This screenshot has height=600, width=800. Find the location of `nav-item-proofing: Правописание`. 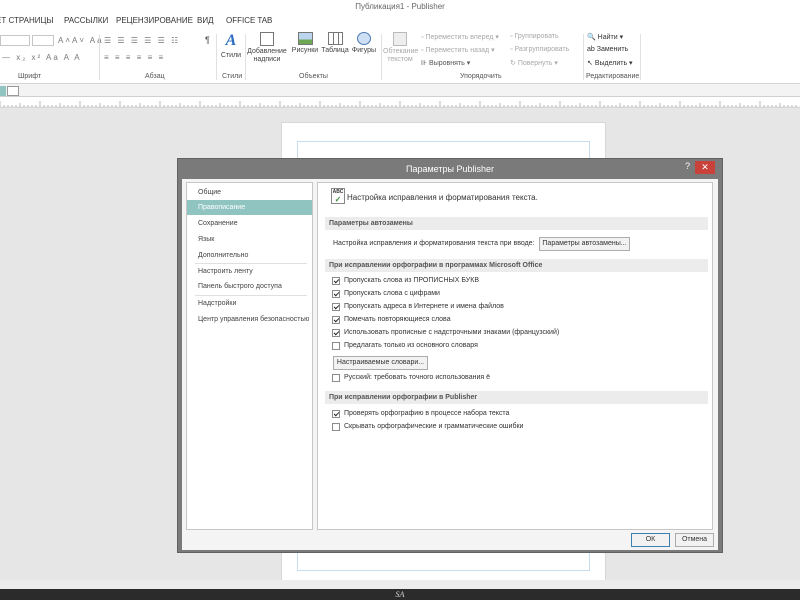

nav-item-proofing: Правописание is located at coordinates (249, 207).